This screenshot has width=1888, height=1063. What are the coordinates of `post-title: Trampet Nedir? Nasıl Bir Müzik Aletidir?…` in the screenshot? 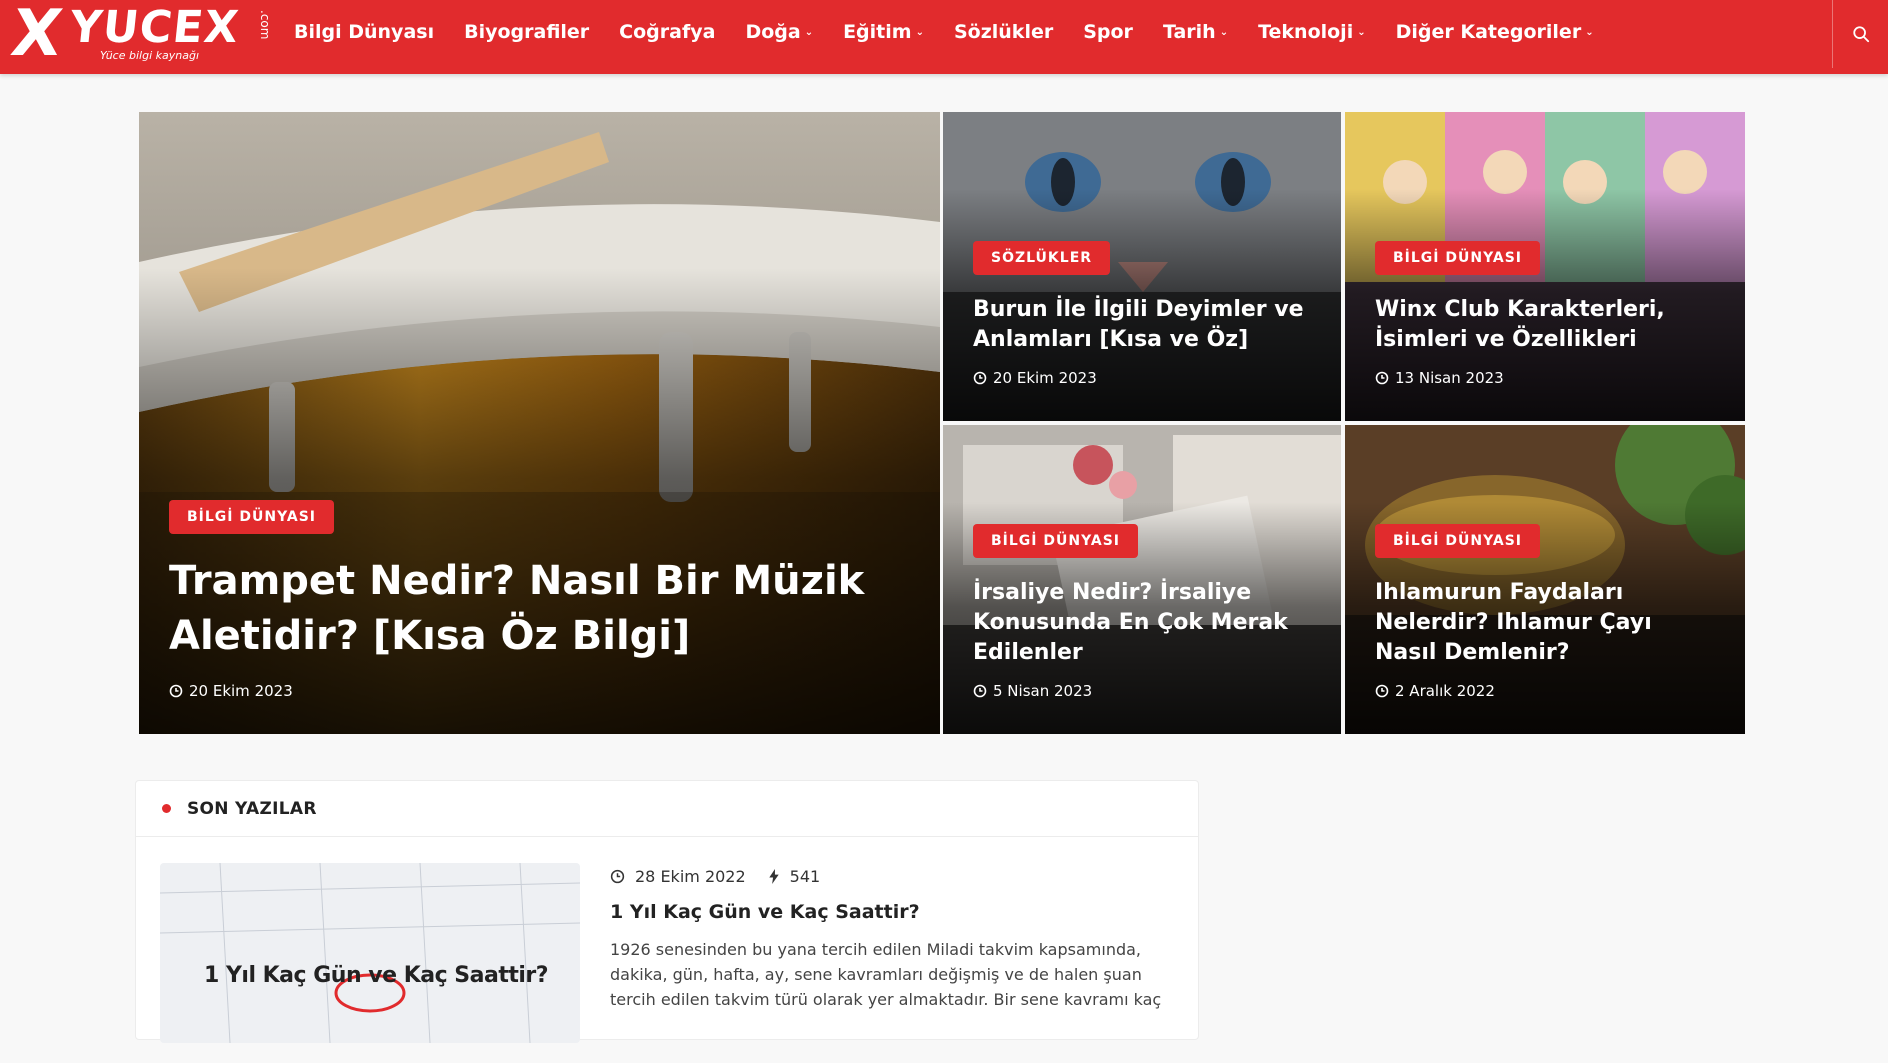 It's located at (539, 609).